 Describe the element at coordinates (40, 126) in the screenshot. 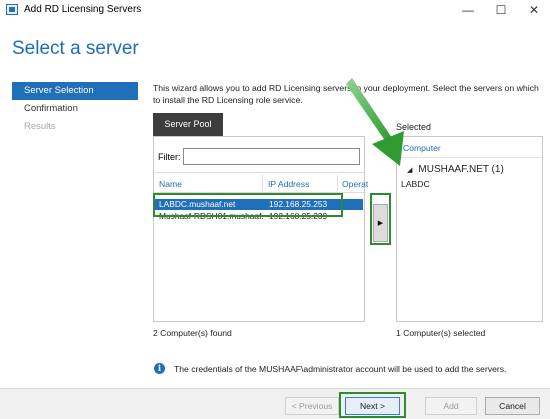

I see `nav-item-results: Results` at that location.